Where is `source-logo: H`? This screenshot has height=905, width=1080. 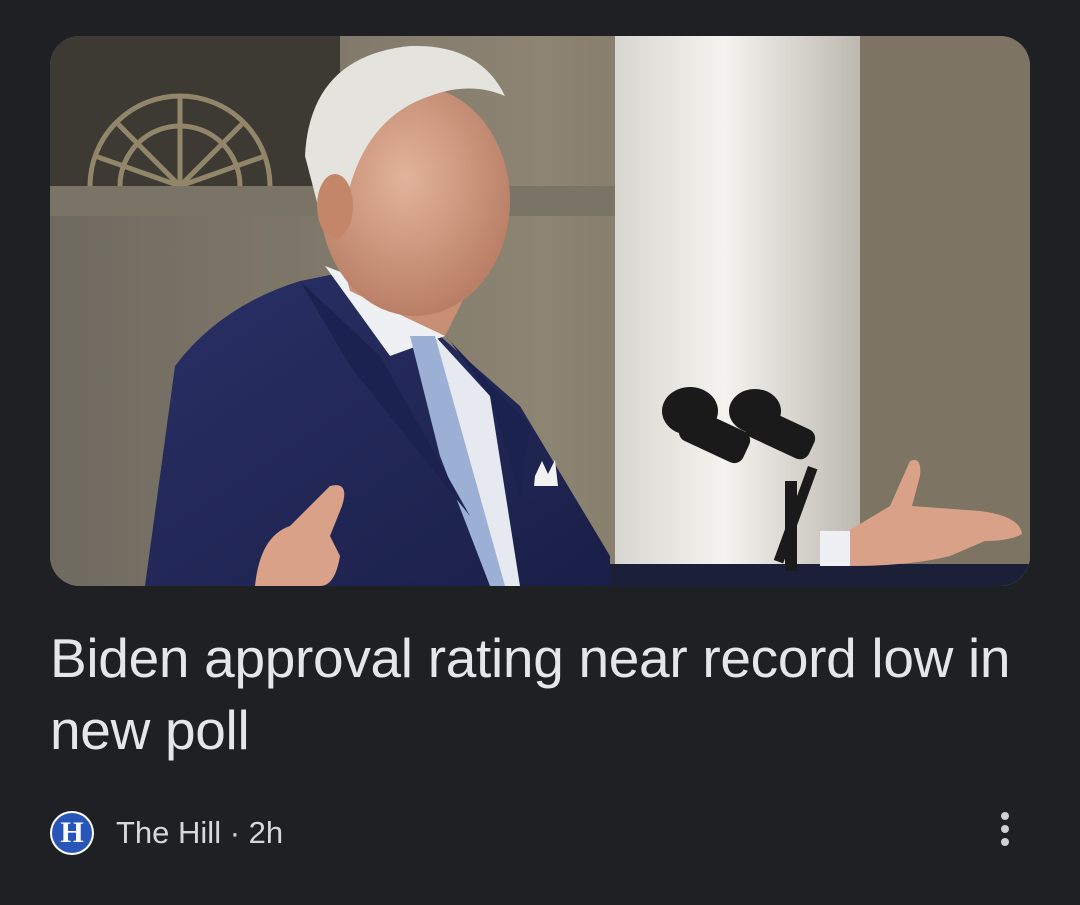
source-logo: H is located at coordinates (72, 833).